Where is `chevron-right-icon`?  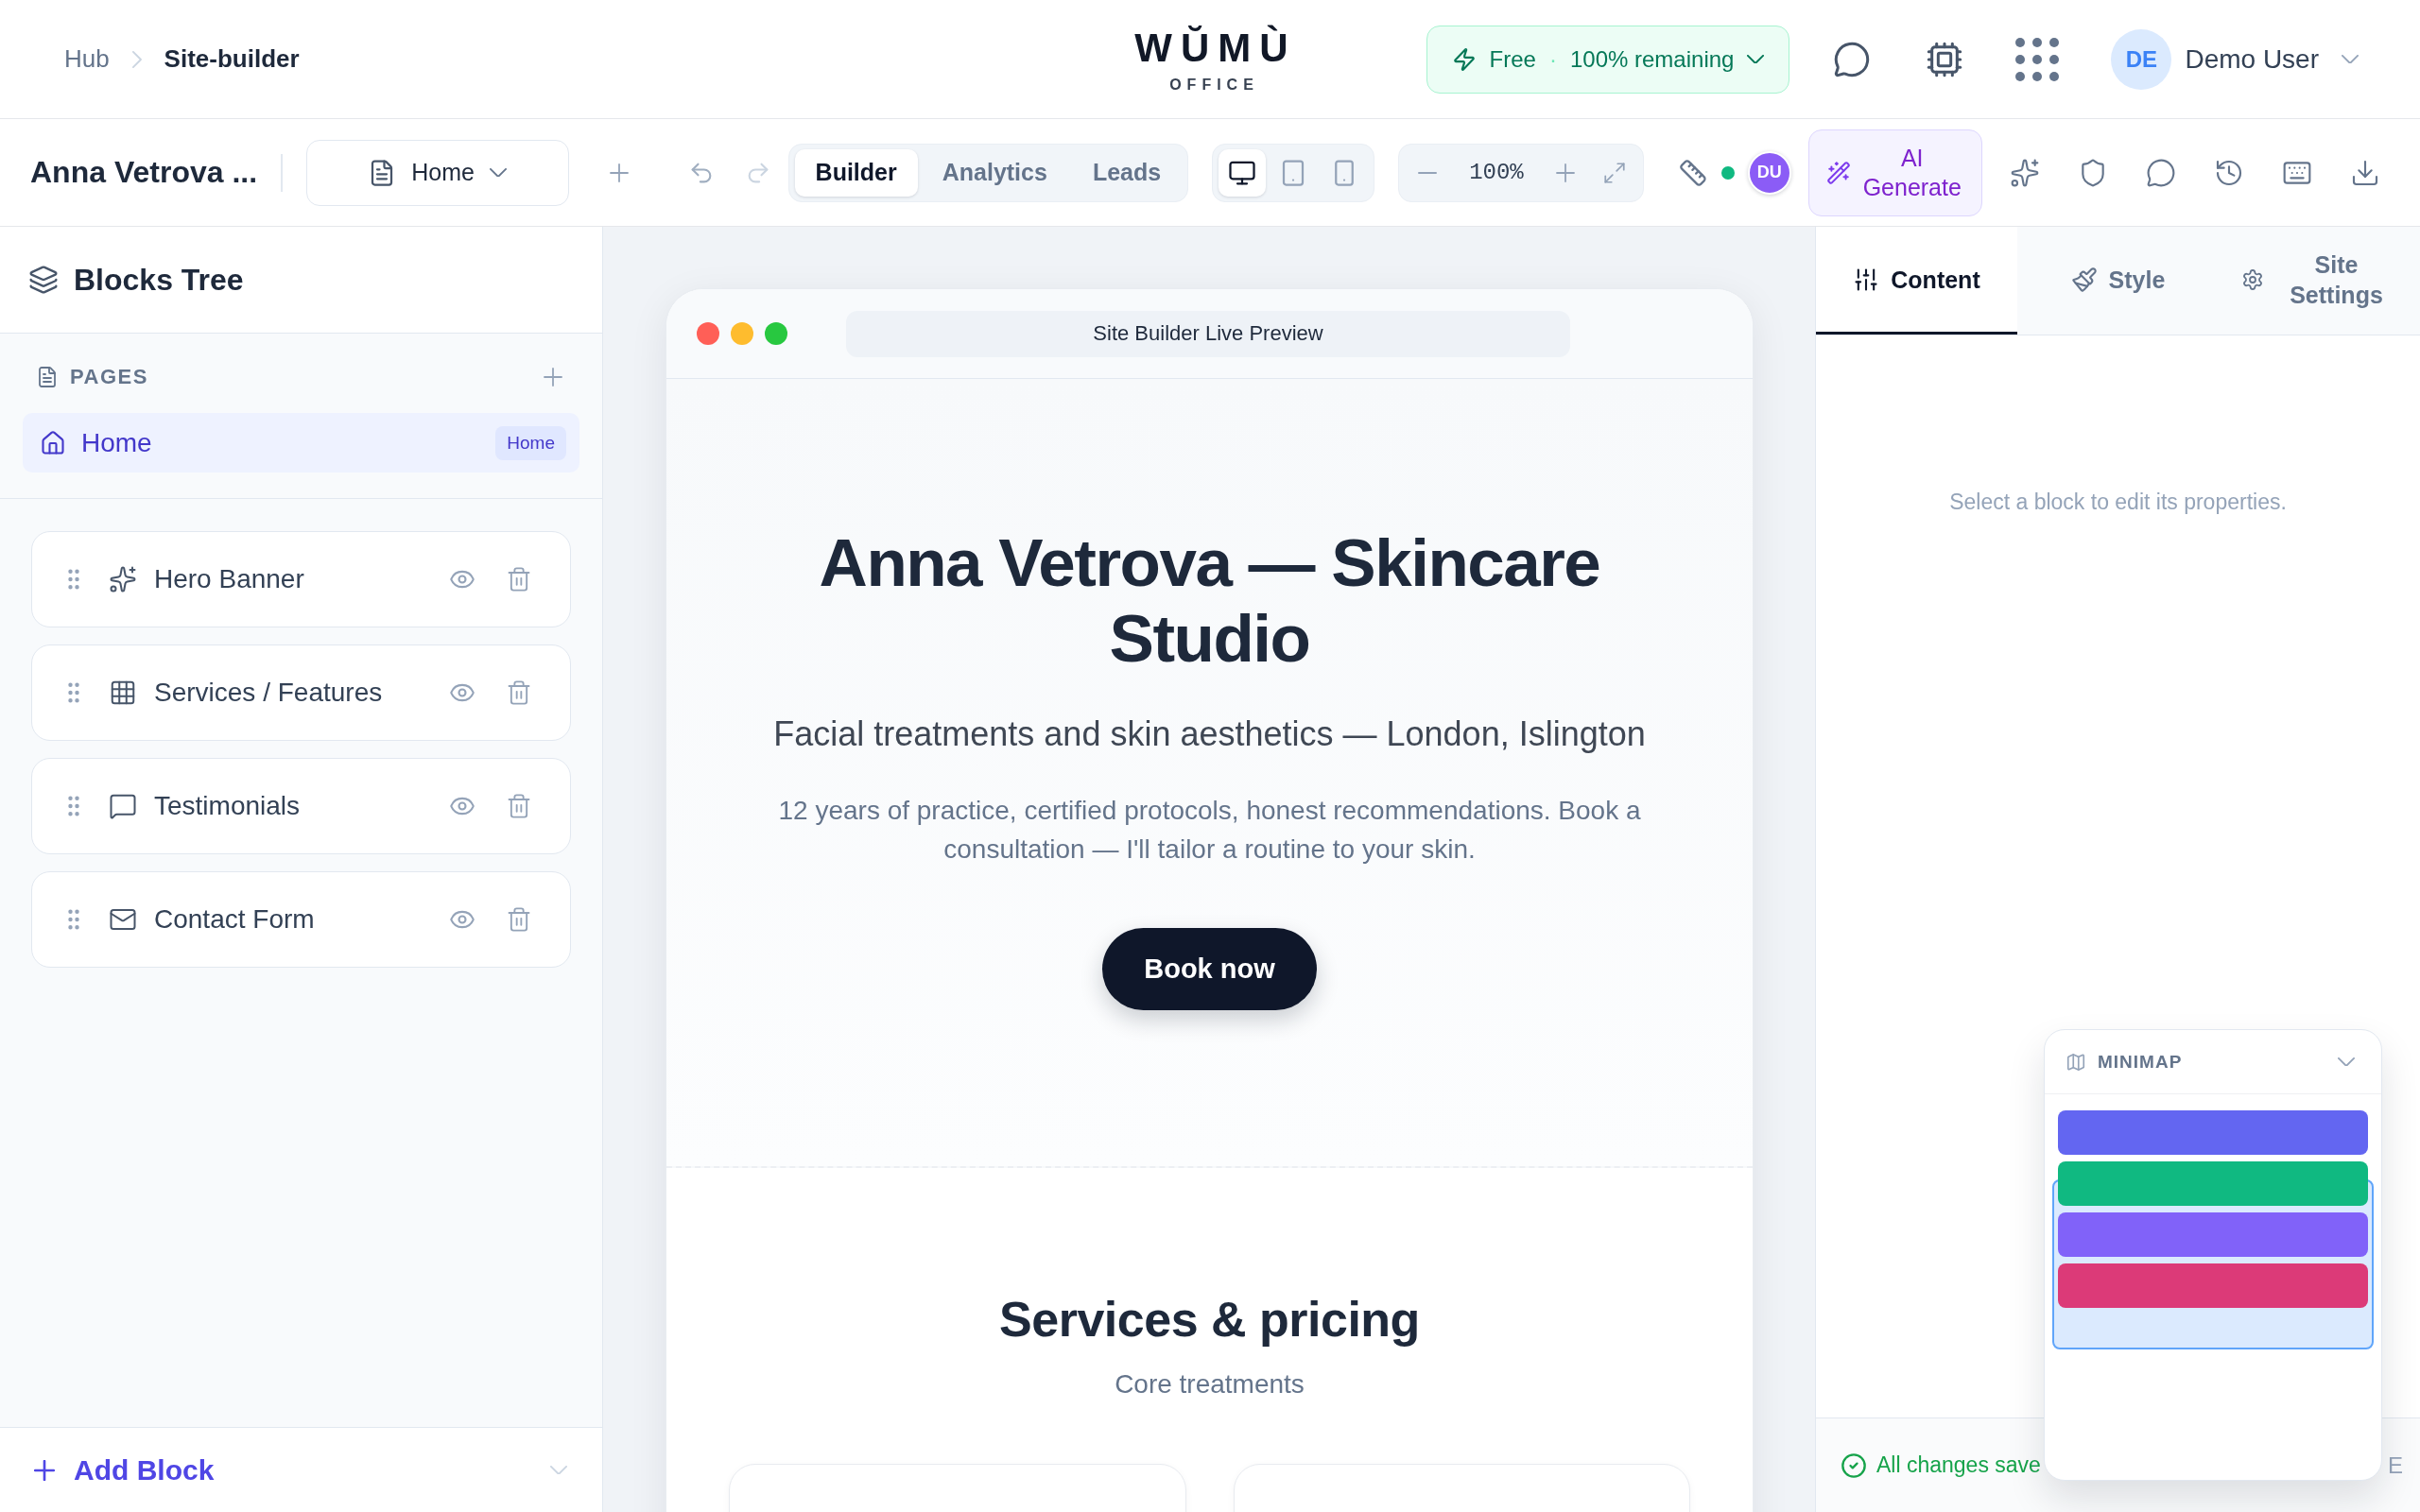
chevron-right-icon is located at coordinates (137, 59).